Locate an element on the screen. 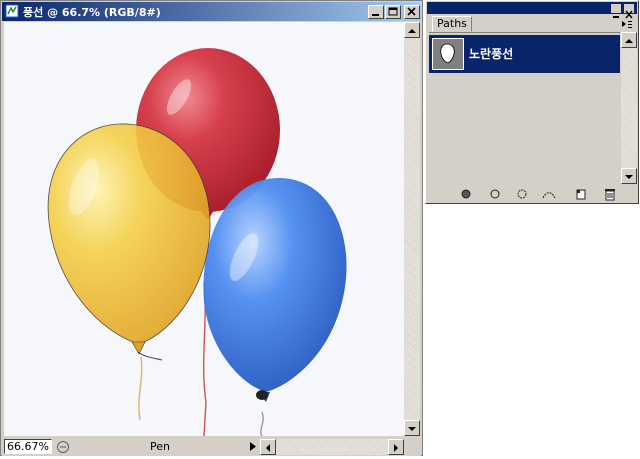 This screenshot has height=459, width=640. minimize-icon is located at coordinates (375, 15).